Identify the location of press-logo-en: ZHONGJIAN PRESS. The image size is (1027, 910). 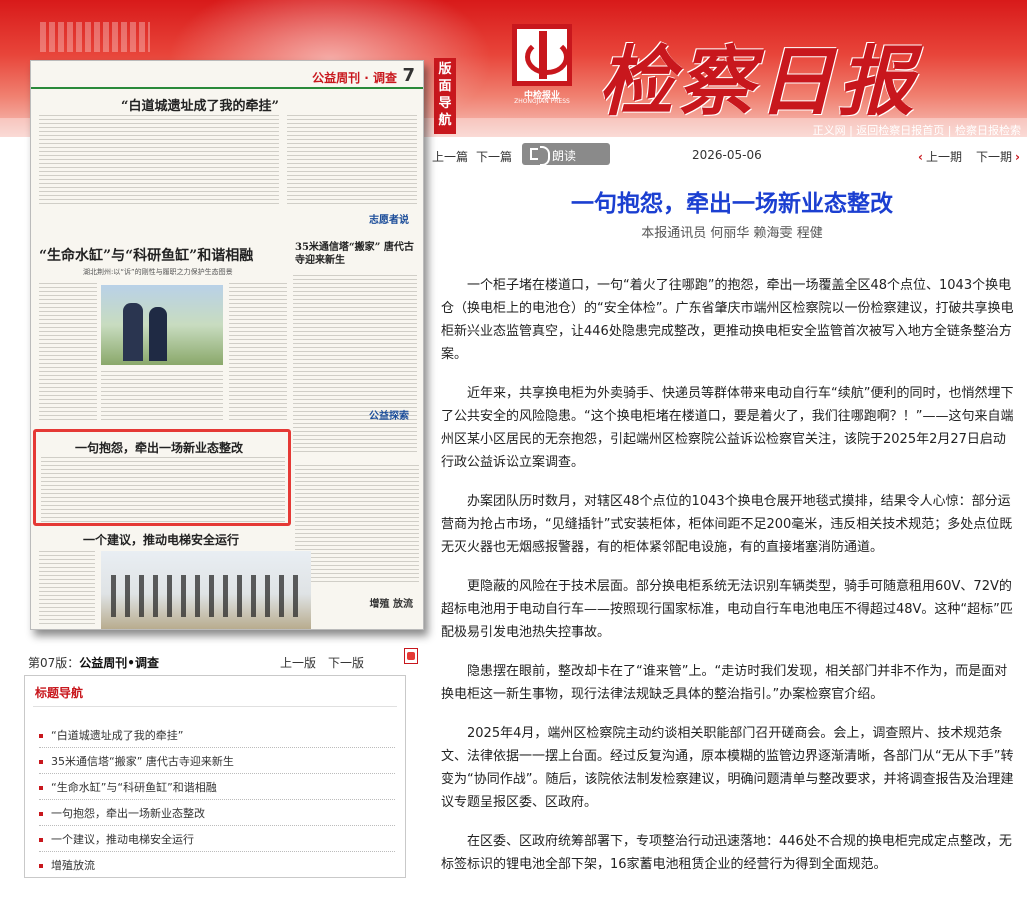
(542, 101).